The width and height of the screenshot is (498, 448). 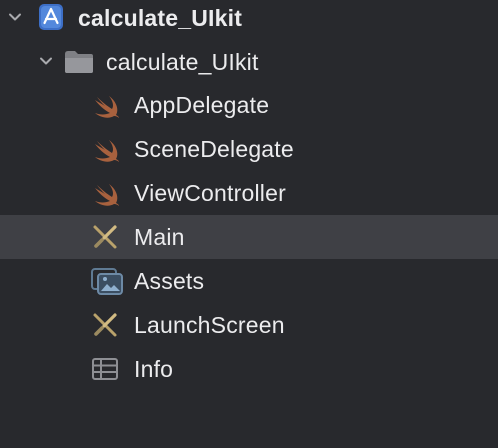 I want to click on asset-catalog-icon, so click(x=107, y=281).